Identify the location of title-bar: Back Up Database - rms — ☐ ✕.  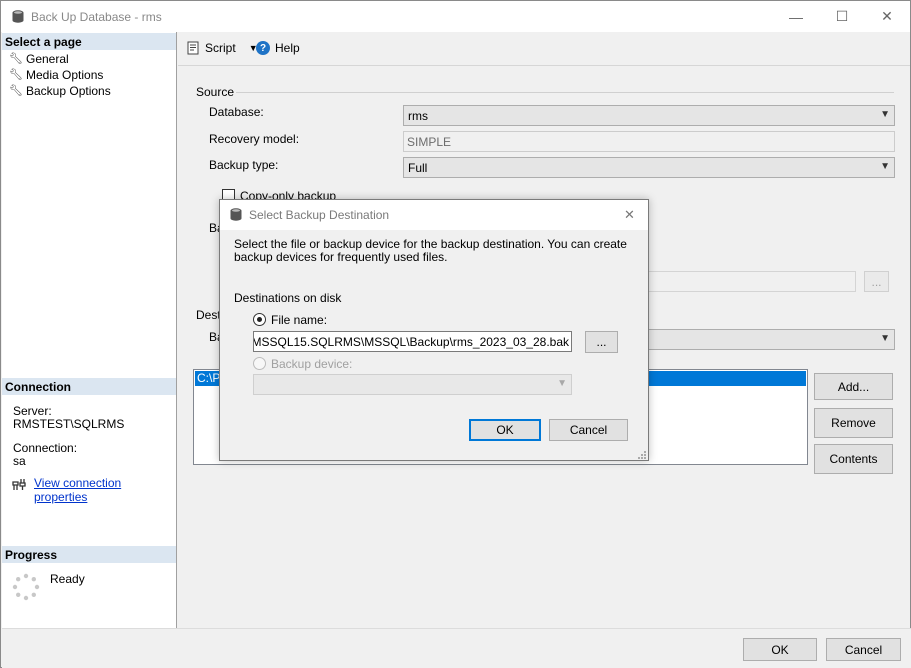
(455, 16).